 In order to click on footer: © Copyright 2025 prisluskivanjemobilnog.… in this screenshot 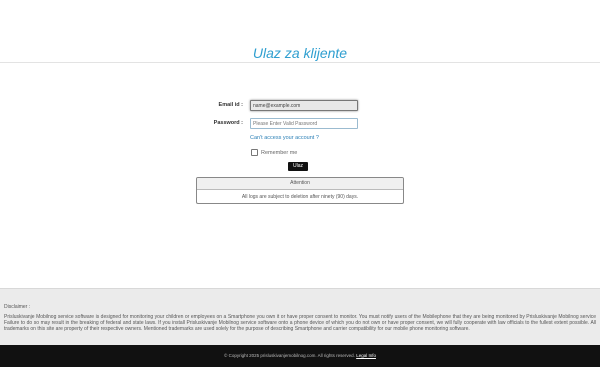, I will do `click(300, 356)`.